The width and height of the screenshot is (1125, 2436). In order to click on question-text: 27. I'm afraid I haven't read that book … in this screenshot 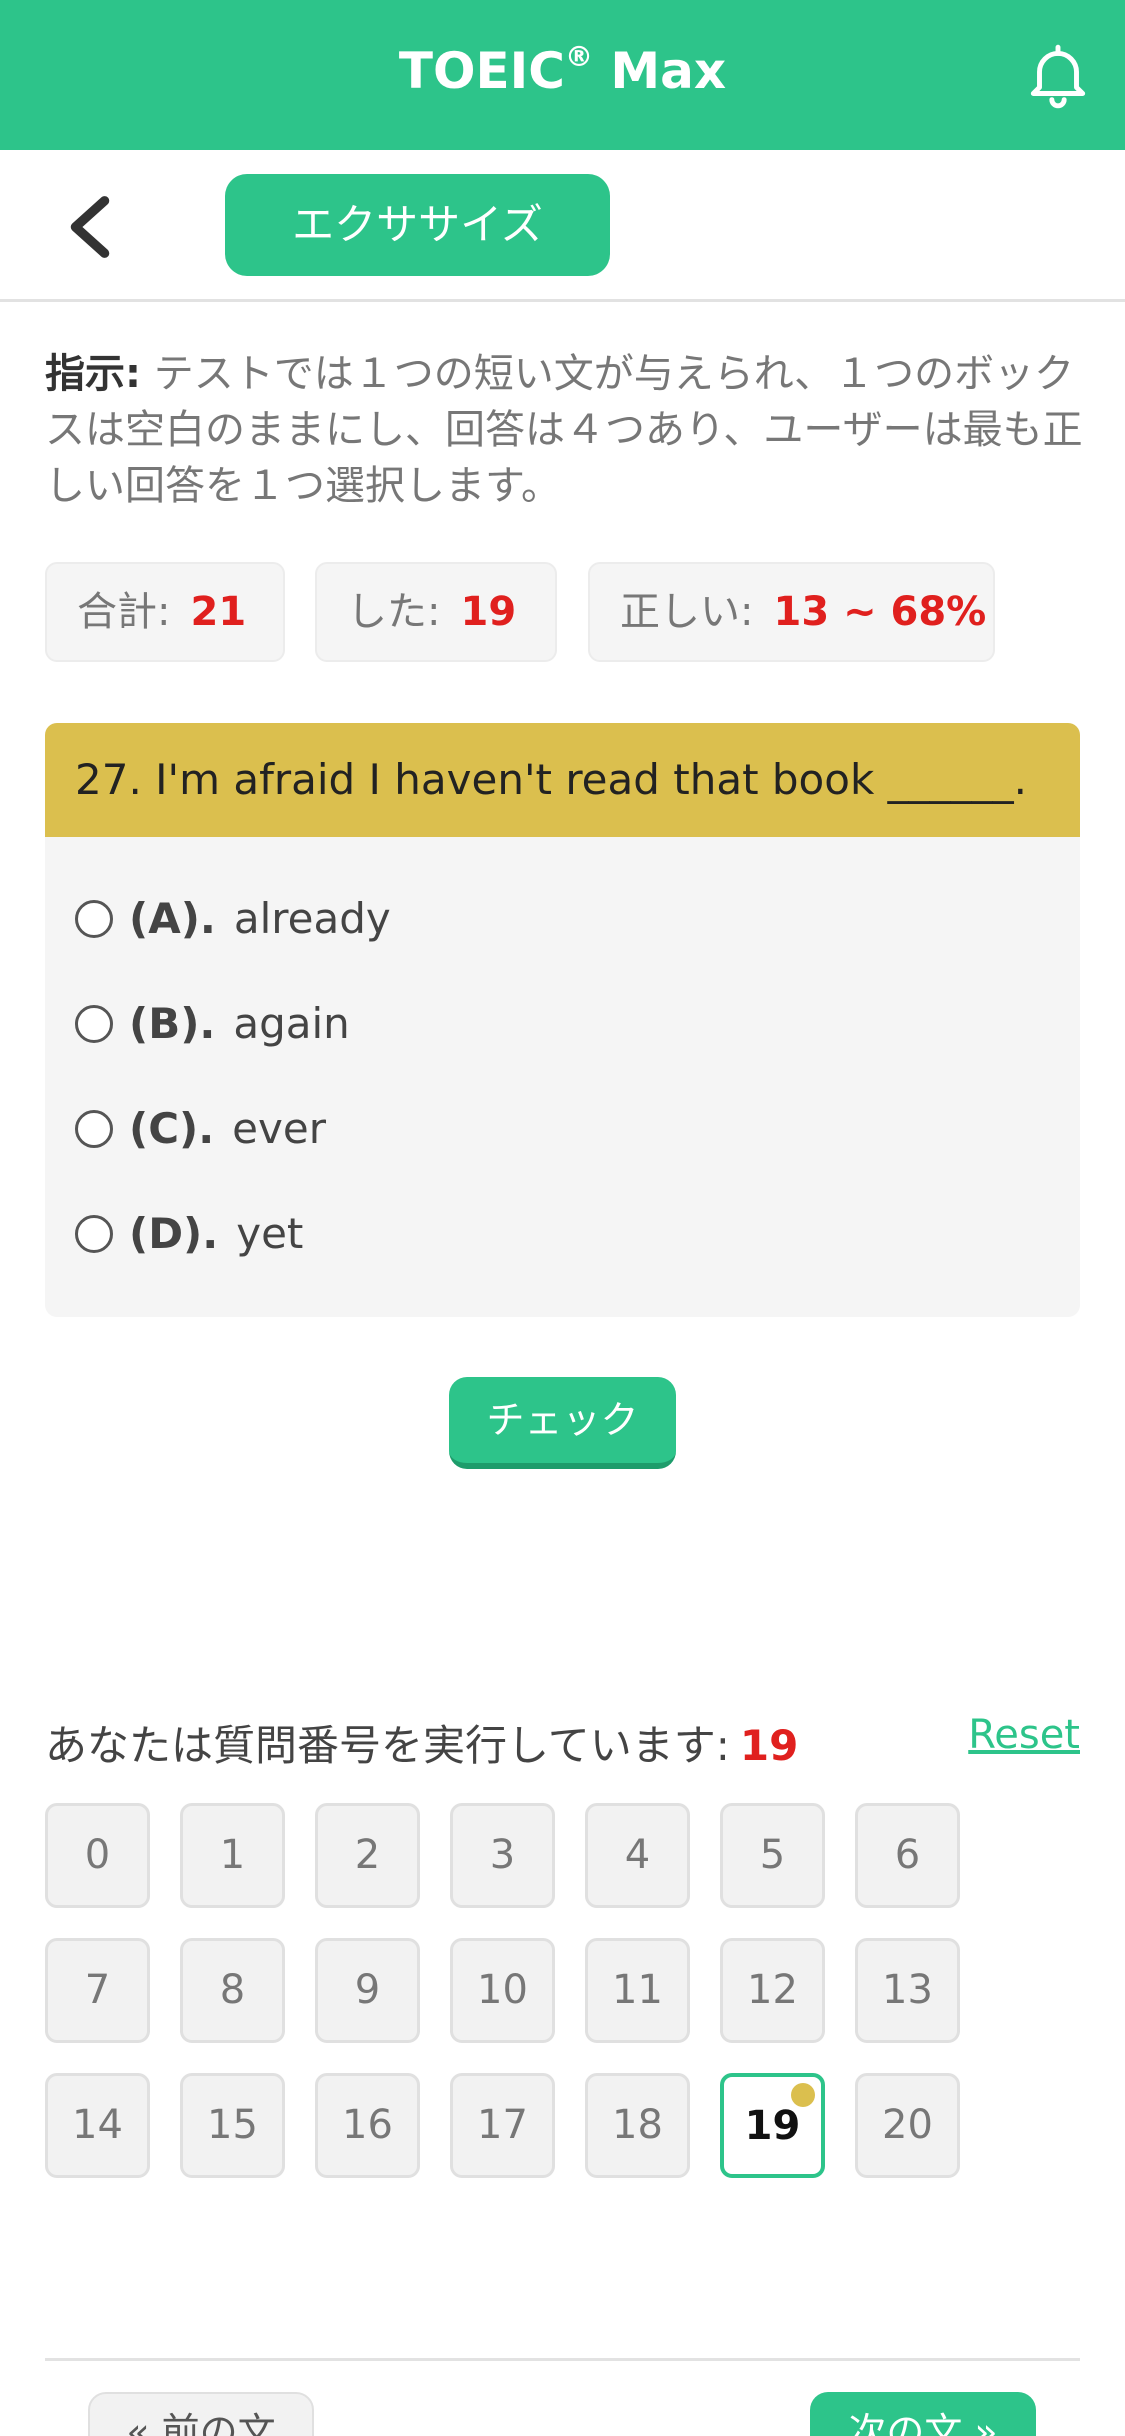, I will do `click(562, 780)`.